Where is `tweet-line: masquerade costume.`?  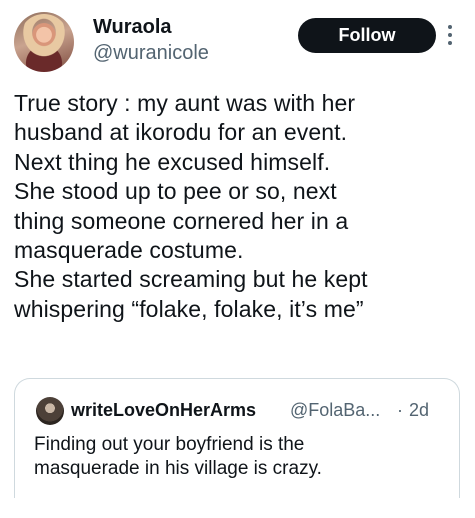
tweet-line: masquerade costume. is located at coordinates (129, 250).